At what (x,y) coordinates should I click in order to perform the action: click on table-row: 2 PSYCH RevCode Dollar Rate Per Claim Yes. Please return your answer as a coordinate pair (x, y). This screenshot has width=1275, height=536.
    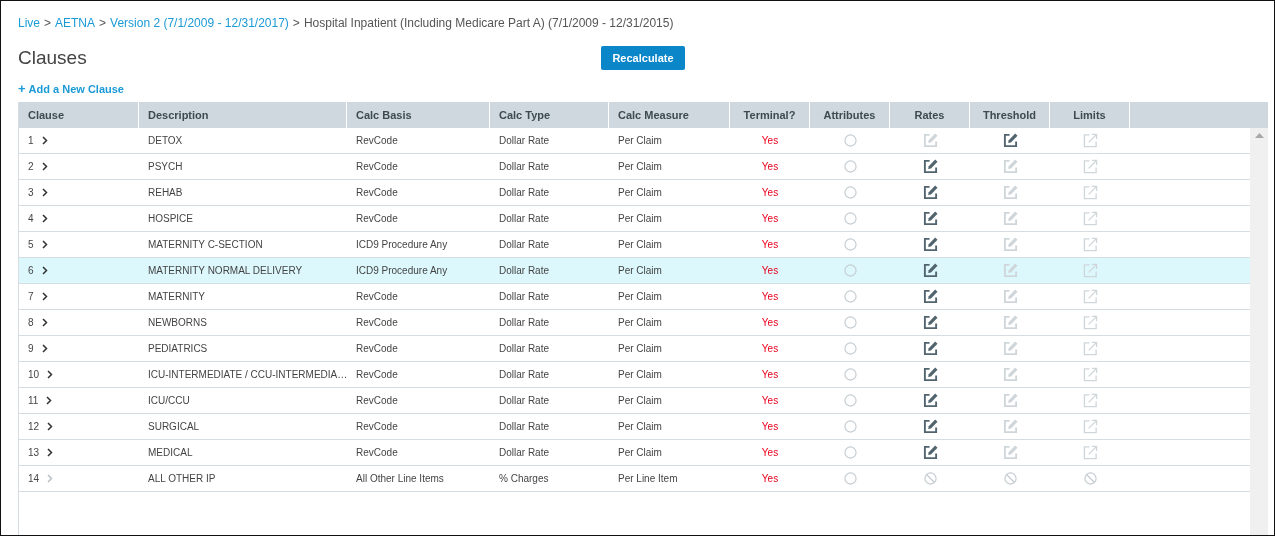
    Looking at the image, I should click on (634, 167).